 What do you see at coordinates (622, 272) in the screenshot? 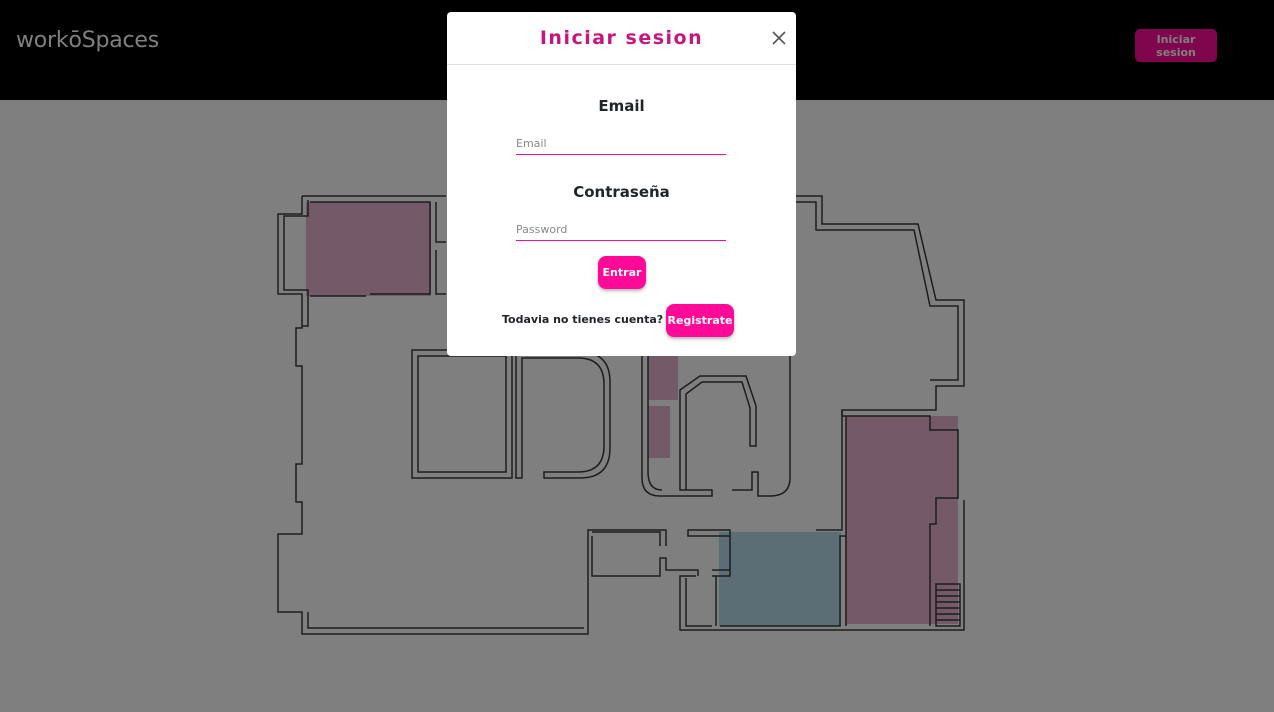
I see `enter-button: Entrar` at bounding box center [622, 272].